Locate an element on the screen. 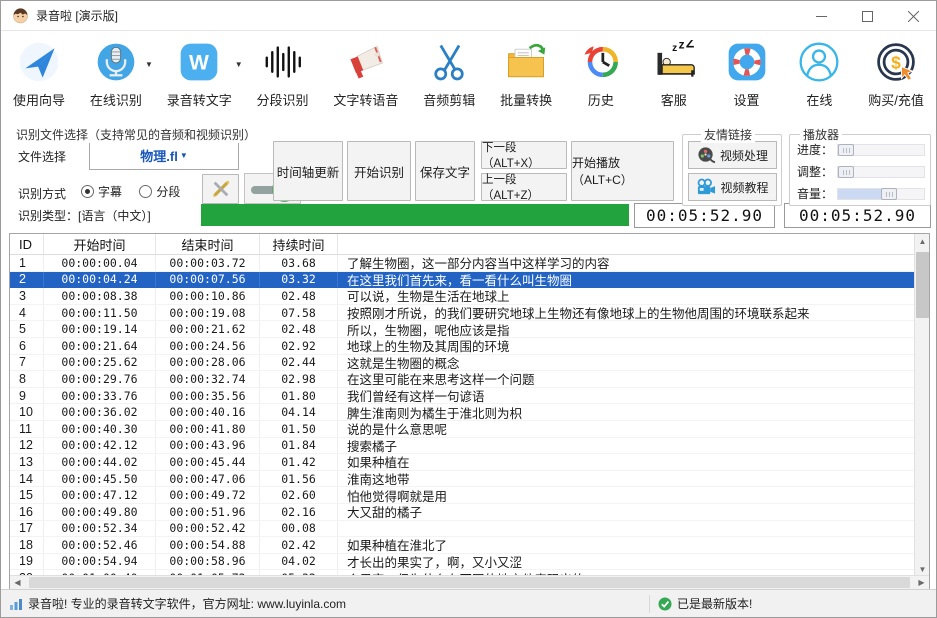  cell-end-time: 00:00:45.44 is located at coordinates (208, 462).